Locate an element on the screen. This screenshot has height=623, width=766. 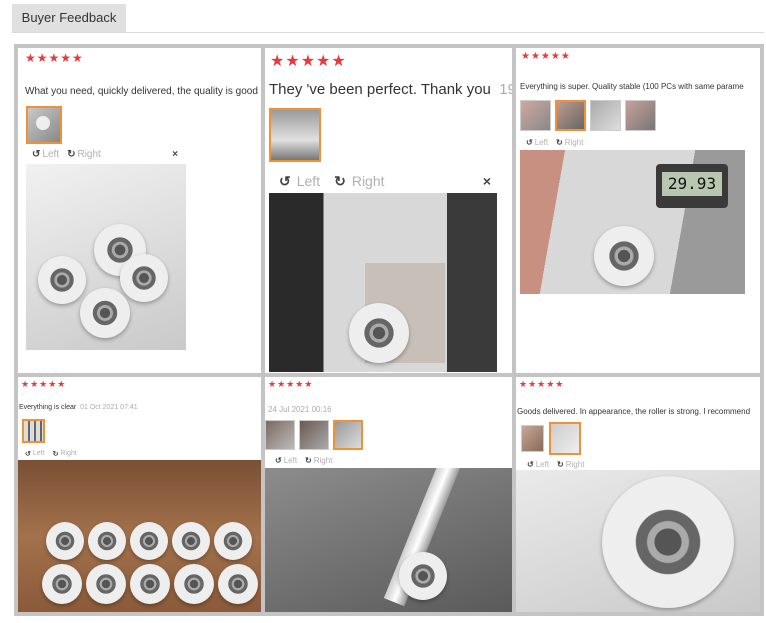
tab-buyer-feedback: Buyer Feedback is located at coordinates (69, 18).